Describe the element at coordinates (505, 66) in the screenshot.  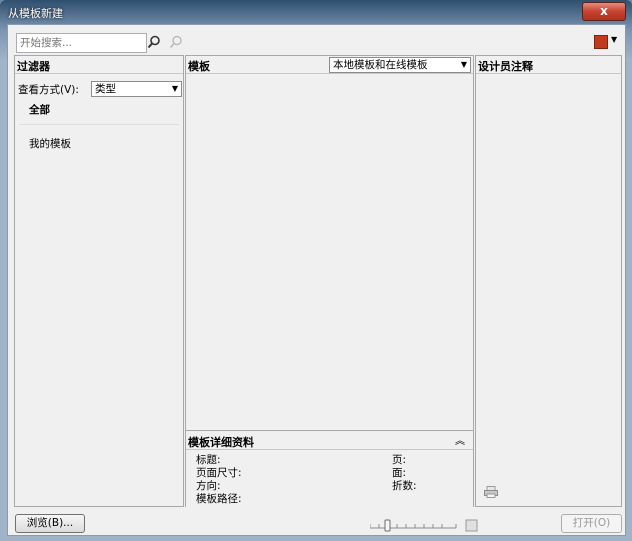
I see `notes-header: 设计员注释` at that location.